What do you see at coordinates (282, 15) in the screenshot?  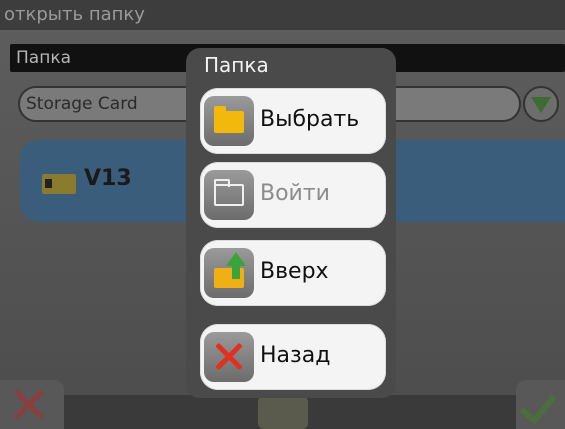 I see `window-title: открыть папку` at bounding box center [282, 15].